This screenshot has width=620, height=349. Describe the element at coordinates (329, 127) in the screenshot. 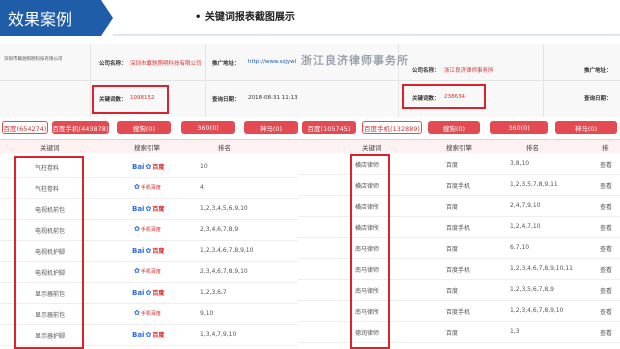

I see `tab-baidu: 百度(105745)` at that location.